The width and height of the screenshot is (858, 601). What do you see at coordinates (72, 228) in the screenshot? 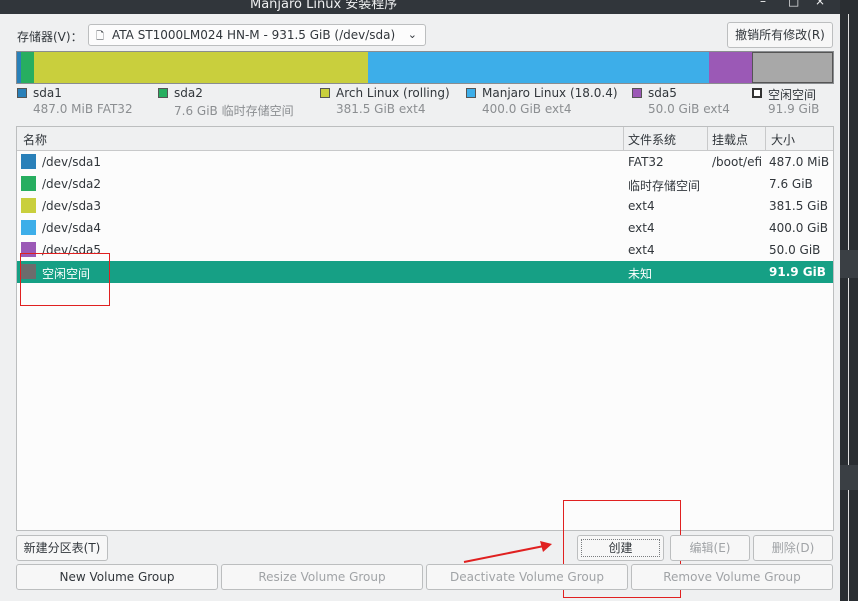
I see `partition-name: /dev/sda4` at bounding box center [72, 228].